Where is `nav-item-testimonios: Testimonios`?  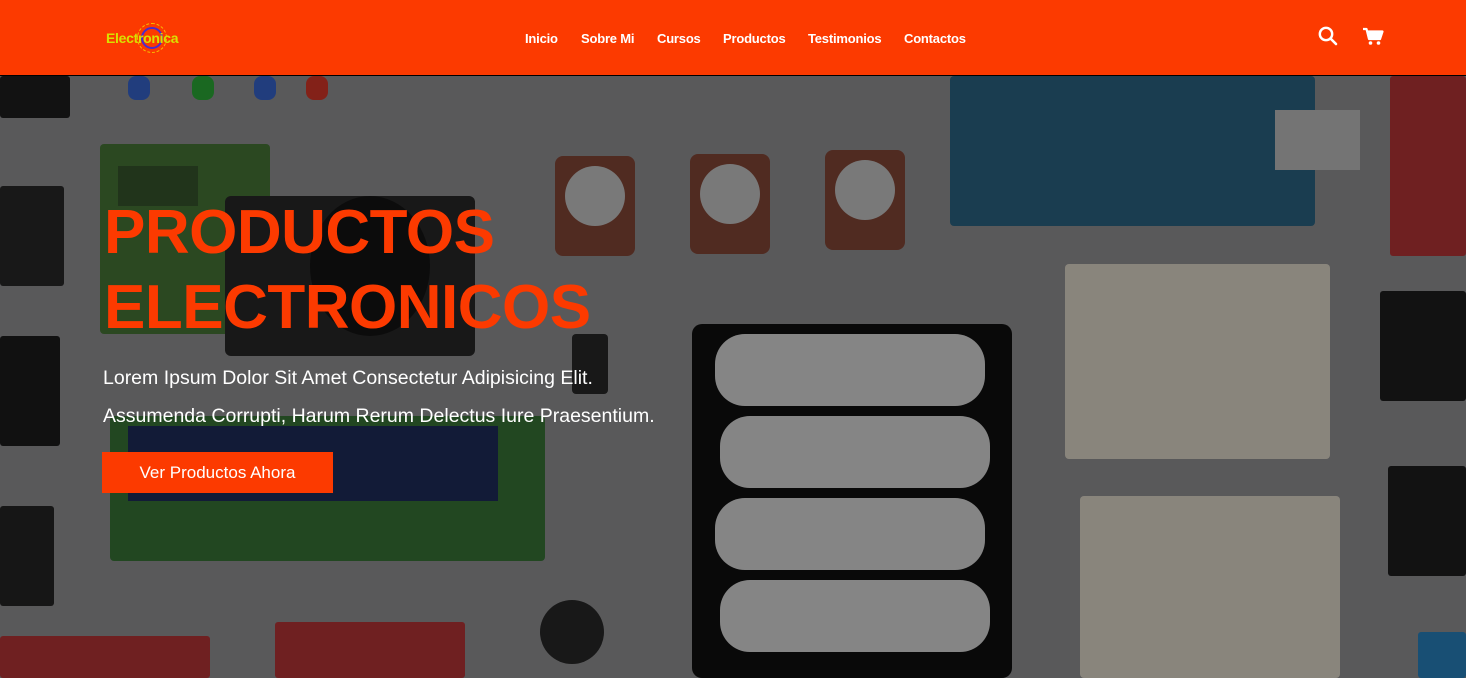 nav-item-testimonios: Testimonios is located at coordinates (845, 38).